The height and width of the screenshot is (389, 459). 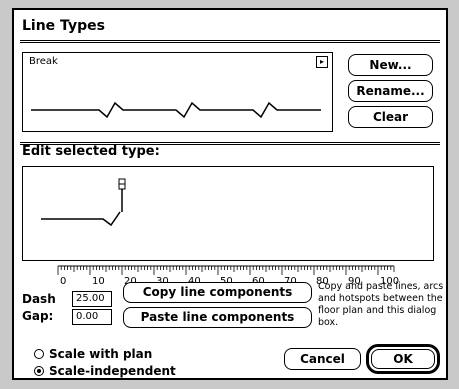 What do you see at coordinates (112, 371) in the screenshot?
I see `scale-independent-label: Scale-independent` at bounding box center [112, 371].